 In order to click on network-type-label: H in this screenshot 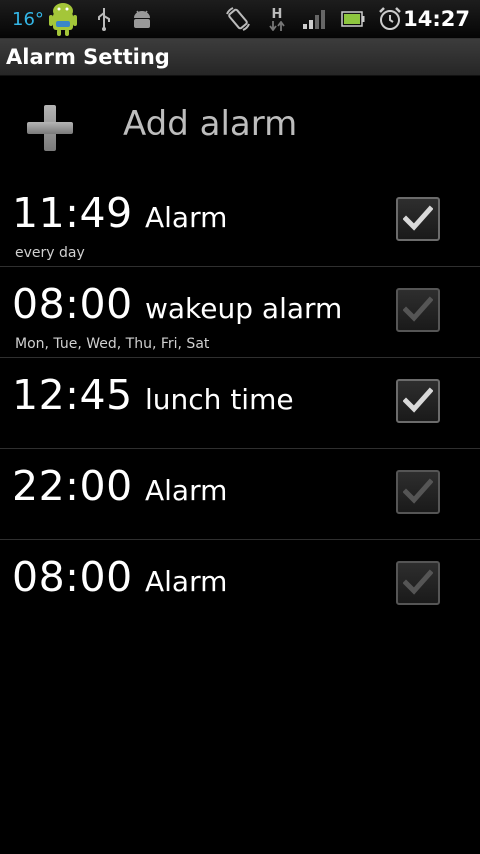, I will do `click(277, 14)`.